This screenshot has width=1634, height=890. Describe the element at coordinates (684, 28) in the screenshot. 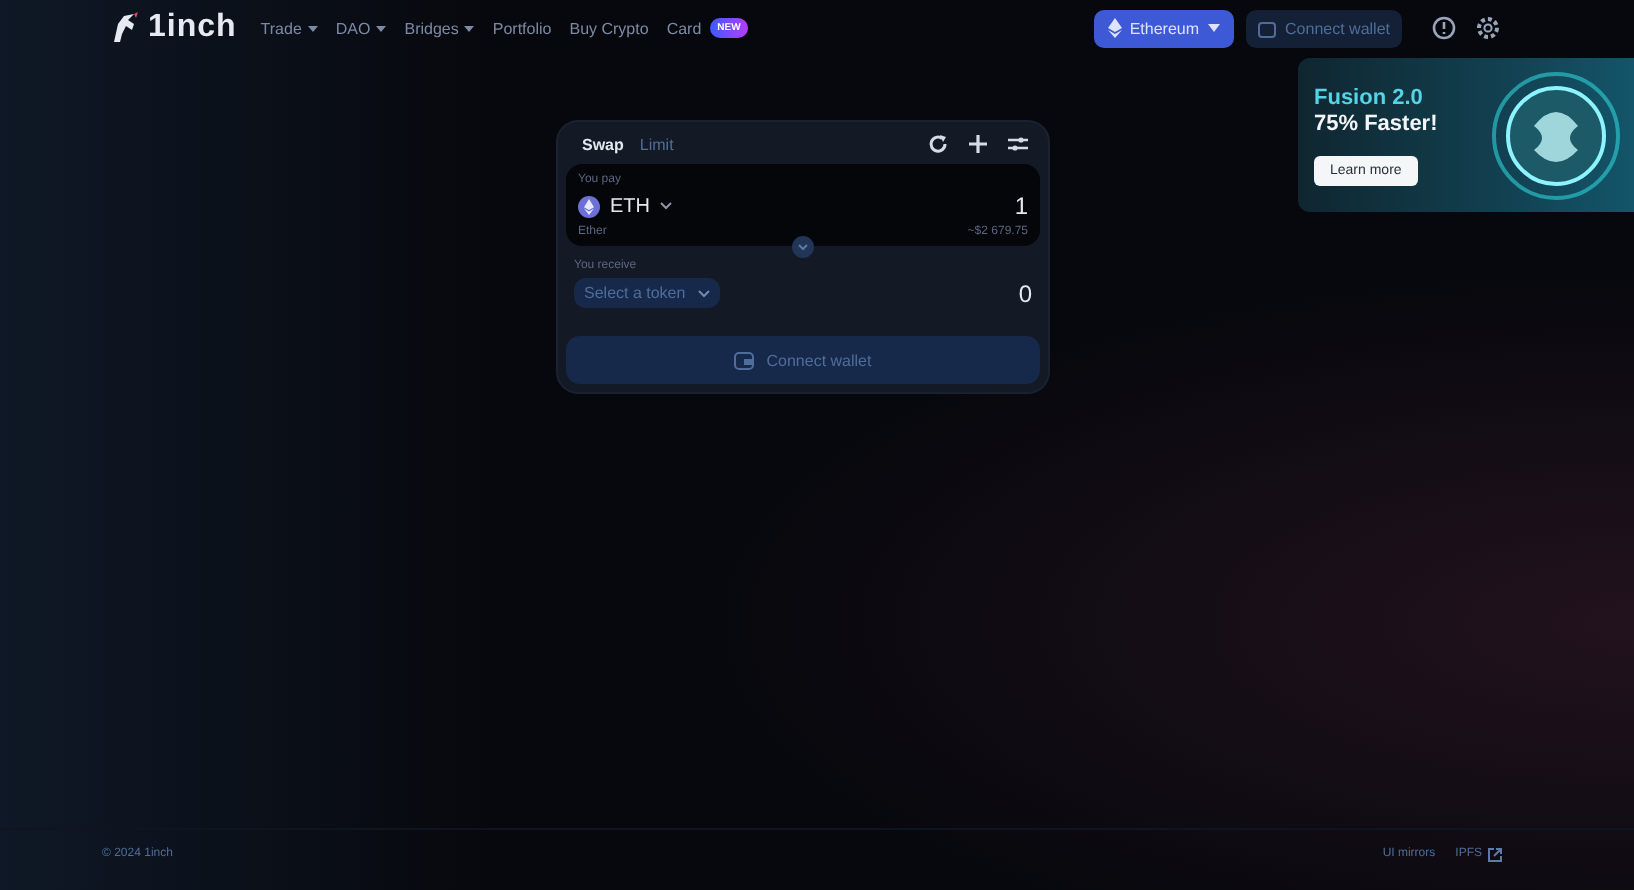

I see `nav-link: Card` at that location.